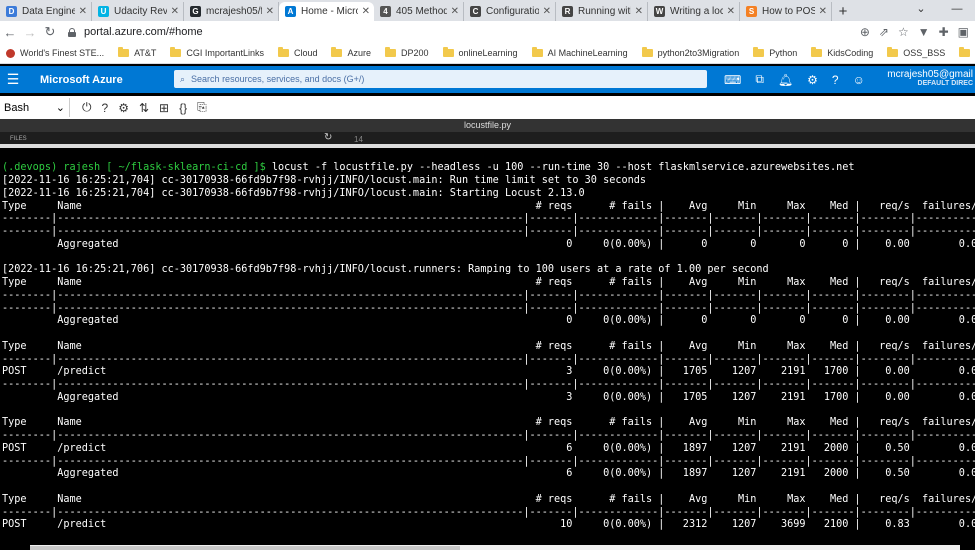  What do you see at coordinates (884, 32) in the screenshot?
I see `share-icon: ⇗` at bounding box center [884, 32].